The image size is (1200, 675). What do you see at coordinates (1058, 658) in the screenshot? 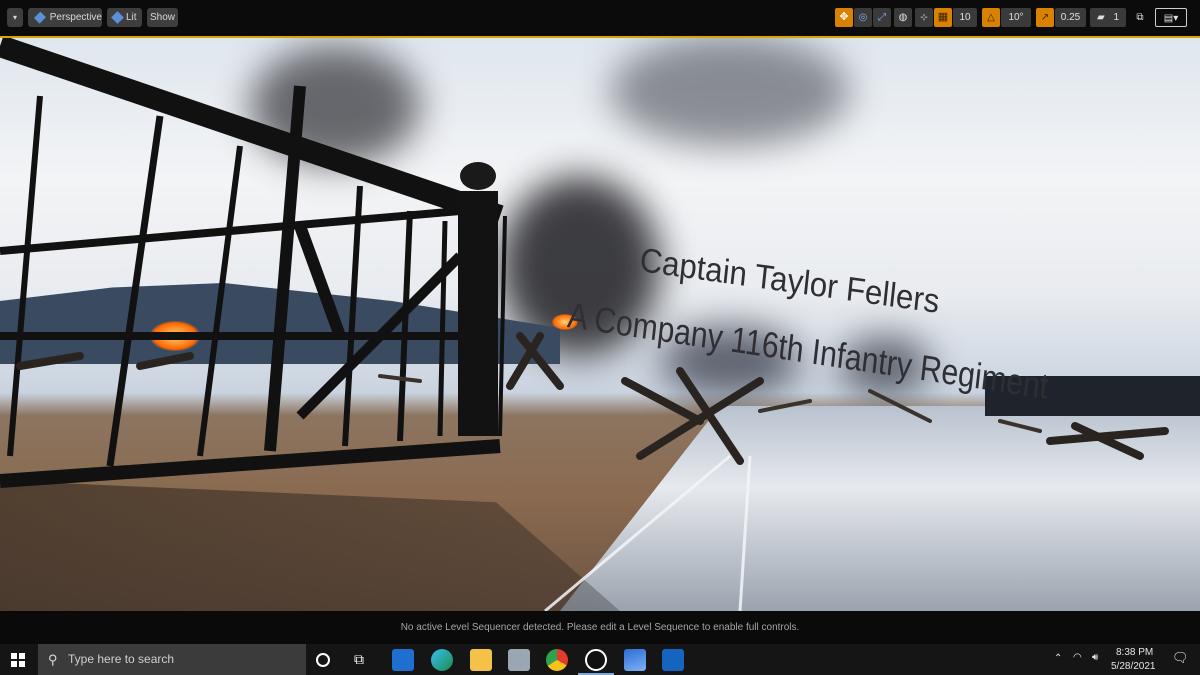
I see `hidden-icons-chevron-icon: ⌃` at bounding box center [1058, 658].